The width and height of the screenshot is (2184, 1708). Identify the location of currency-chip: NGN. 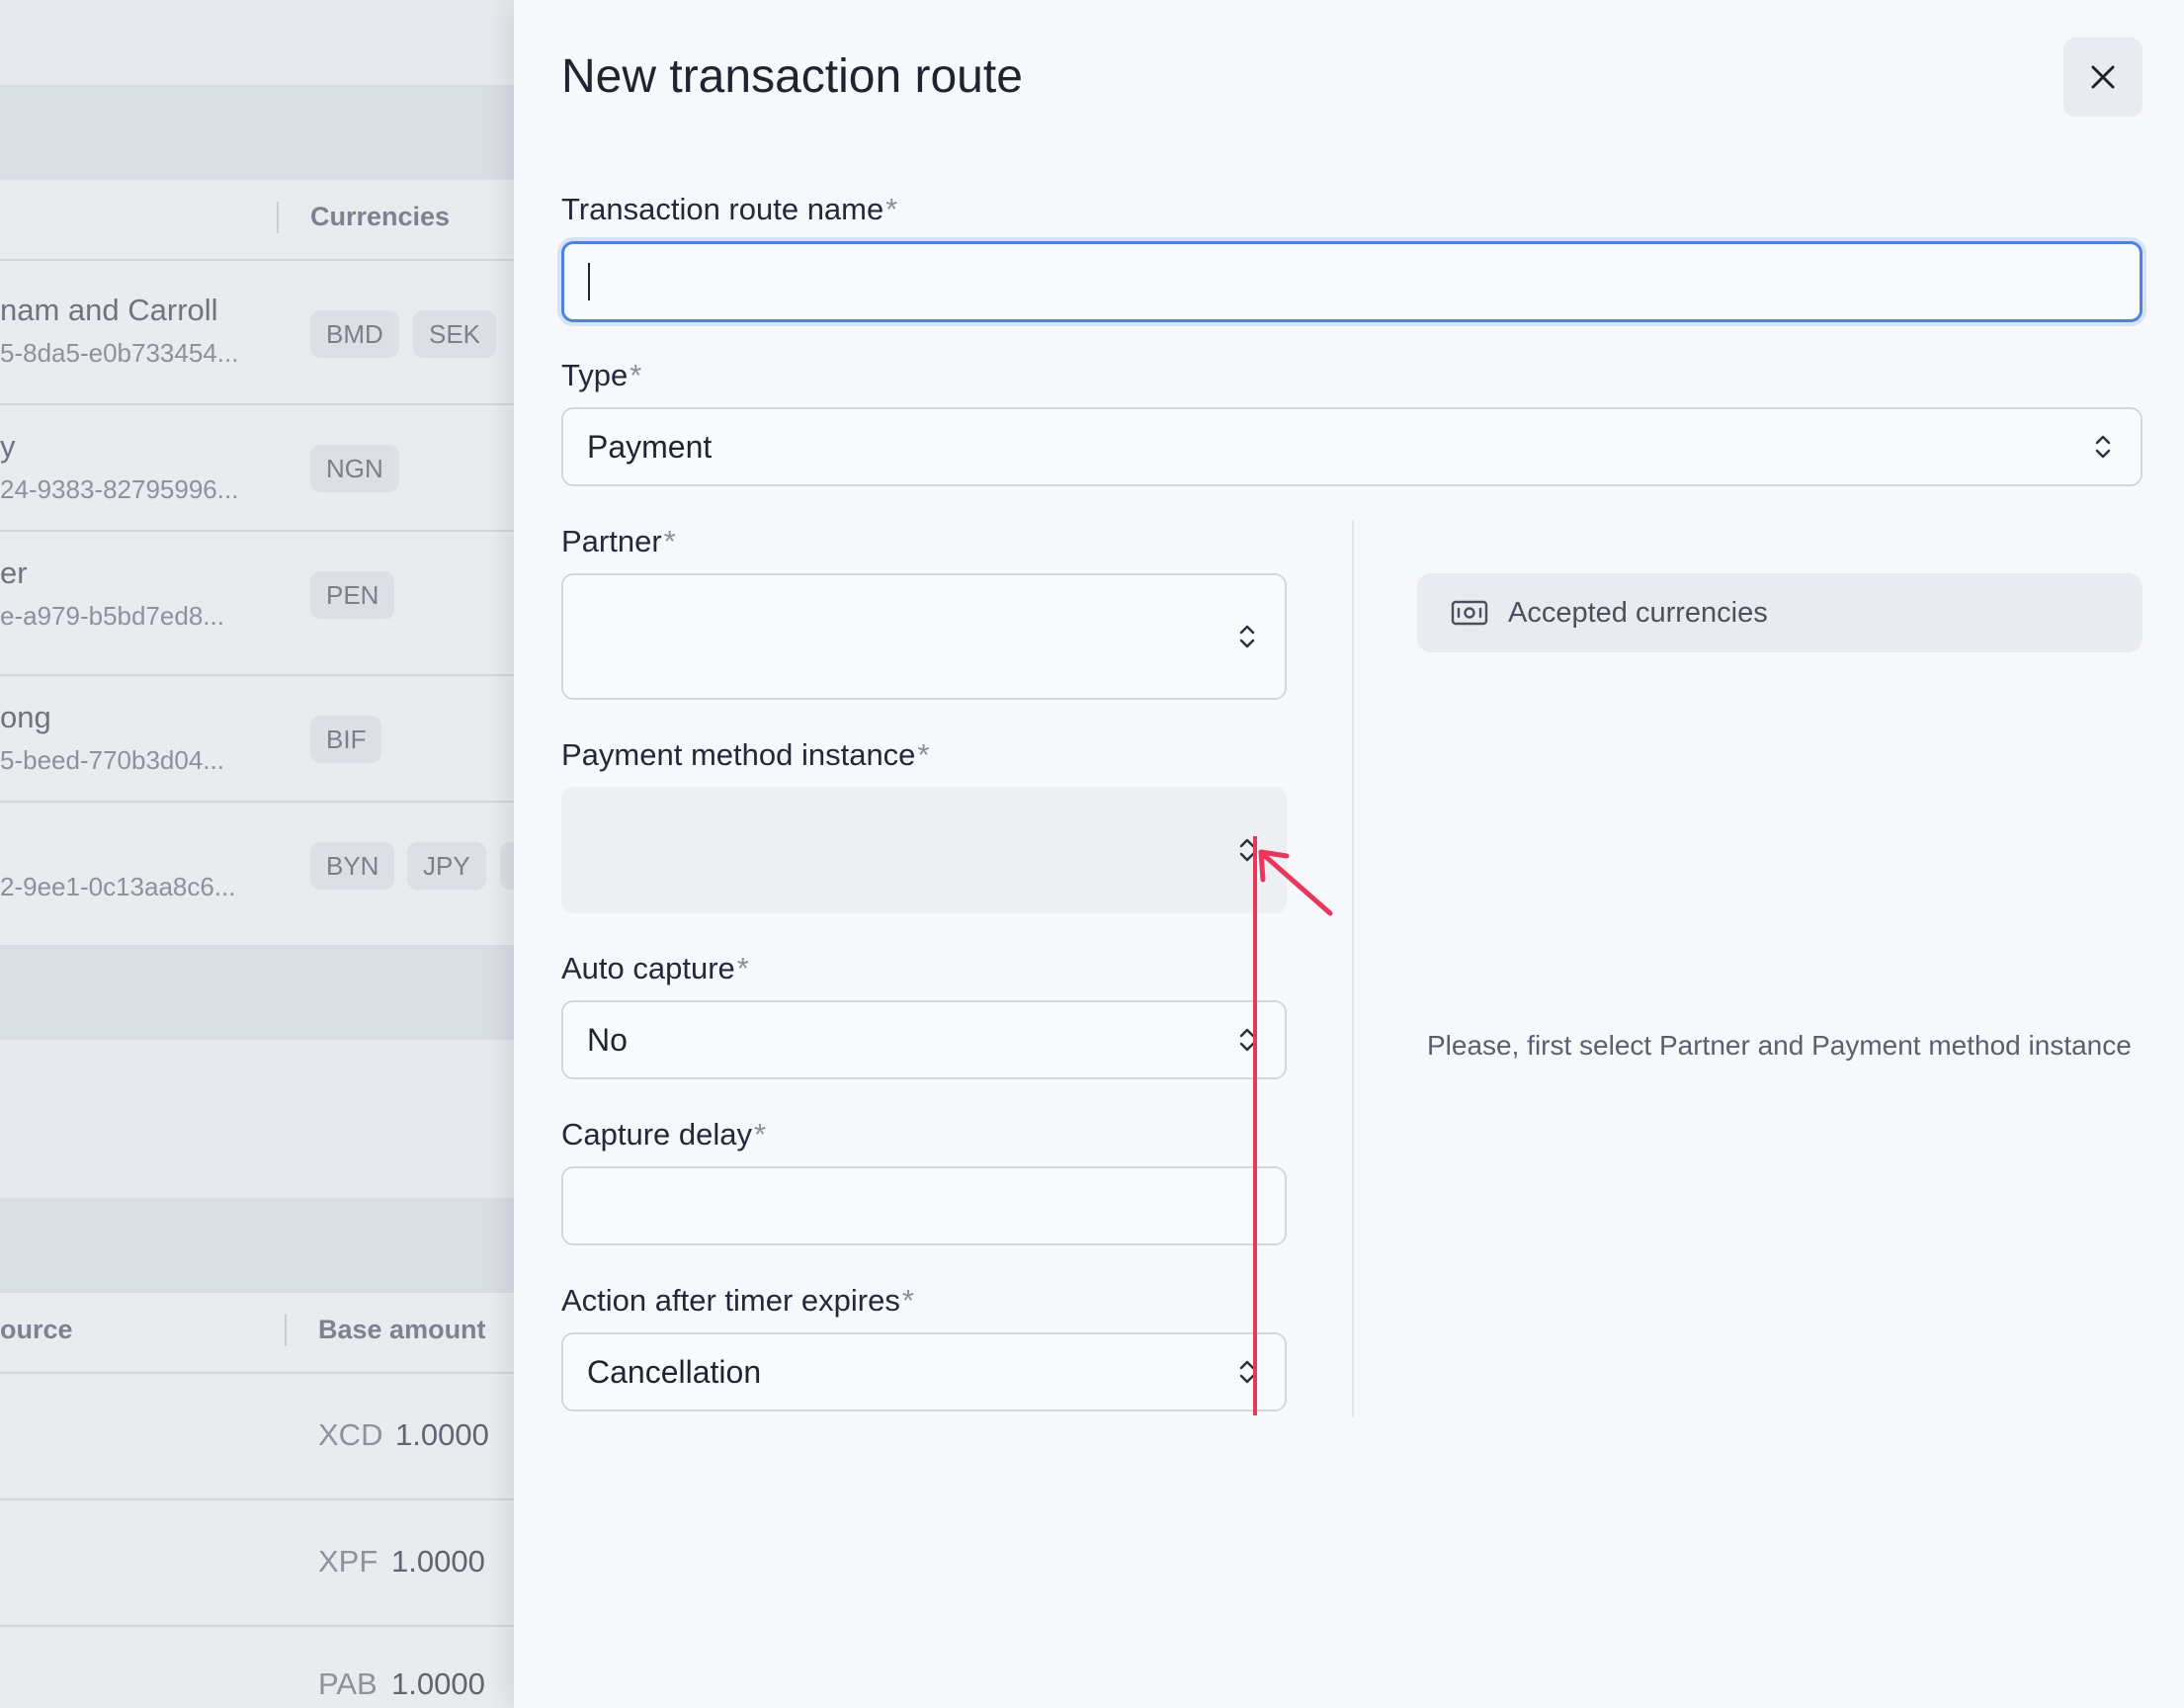
(354, 468).